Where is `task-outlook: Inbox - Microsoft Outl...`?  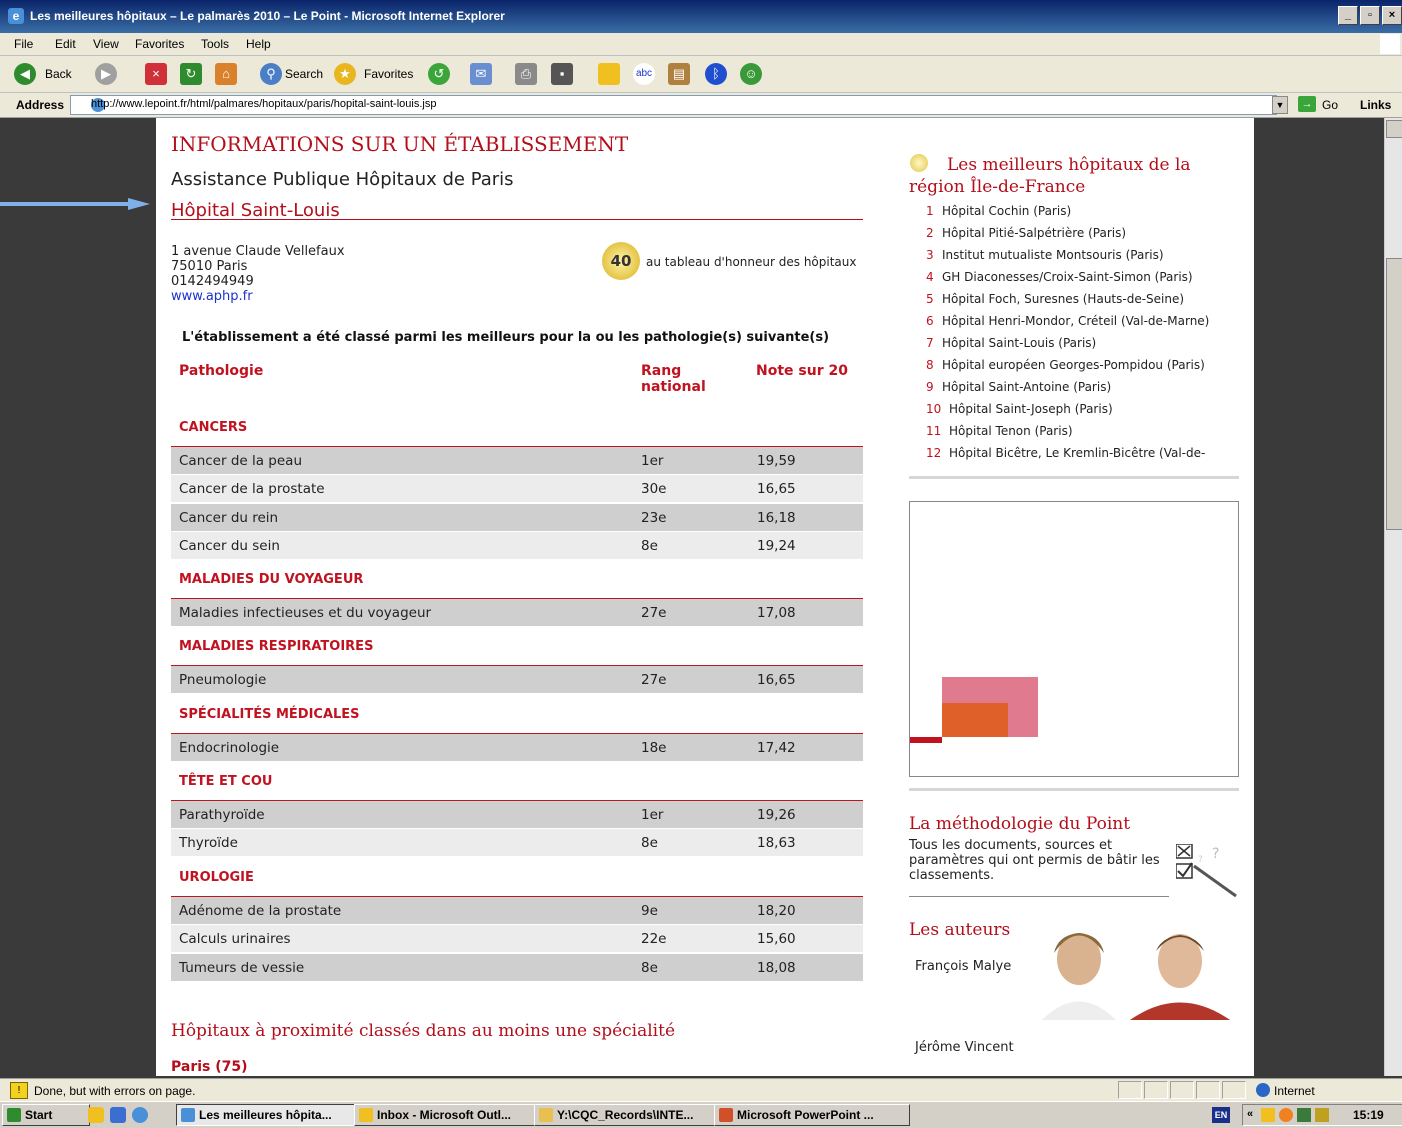
task-outlook: Inbox - Microsoft Outl... is located at coordinates (452, 1115).